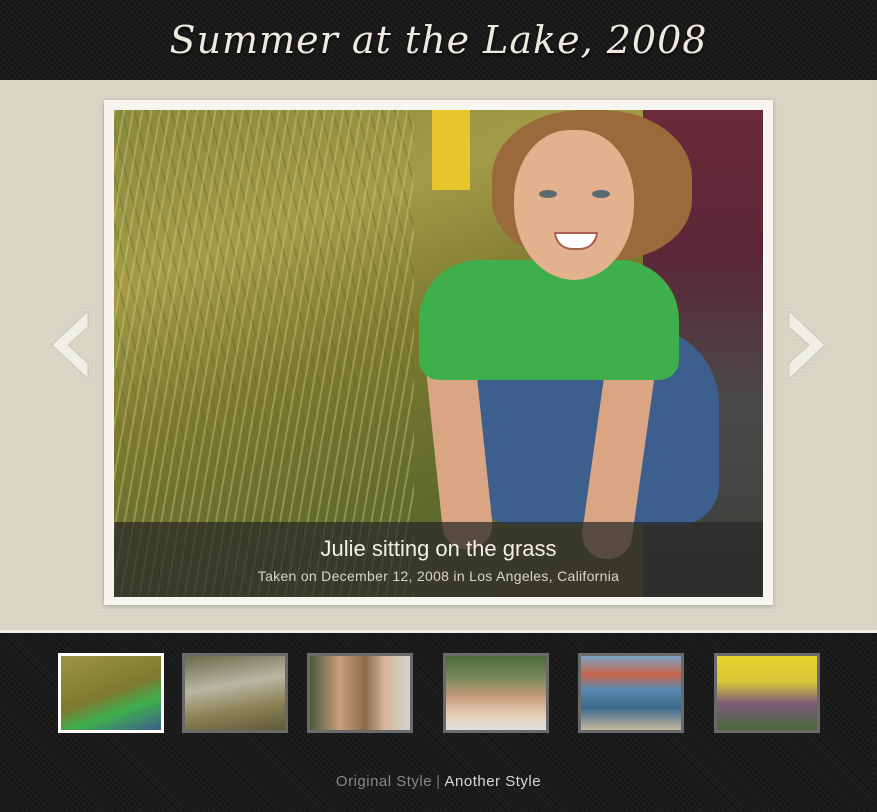  I want to click on original-style-link: Original Style, so click(384, 781).